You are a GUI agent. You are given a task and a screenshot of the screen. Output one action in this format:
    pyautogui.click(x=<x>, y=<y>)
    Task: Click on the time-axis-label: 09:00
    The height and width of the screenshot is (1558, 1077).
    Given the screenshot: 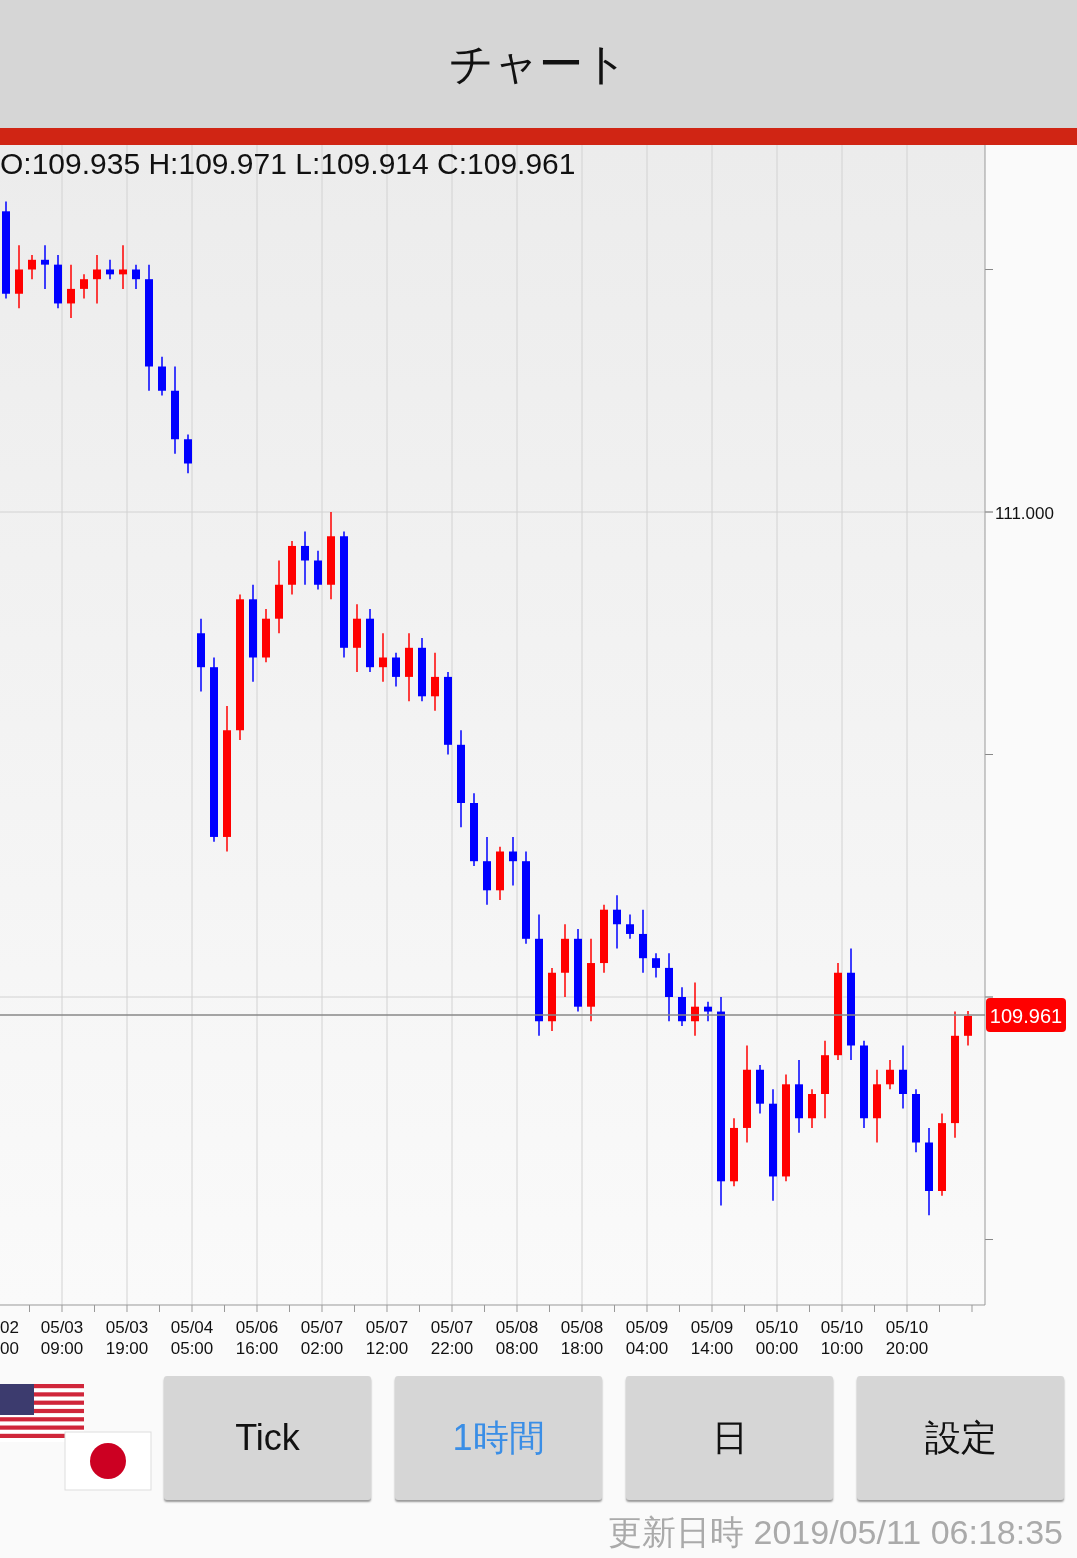 What is the action you would take?
    pyautogui.click(x=62, y=1348)
    